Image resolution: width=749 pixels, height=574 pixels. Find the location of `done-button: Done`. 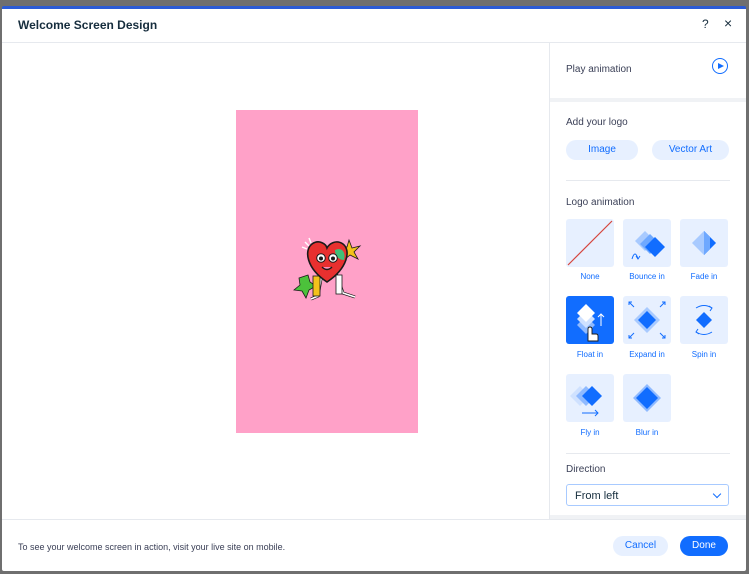

done-button: Done is located at coordinates (704, 546).